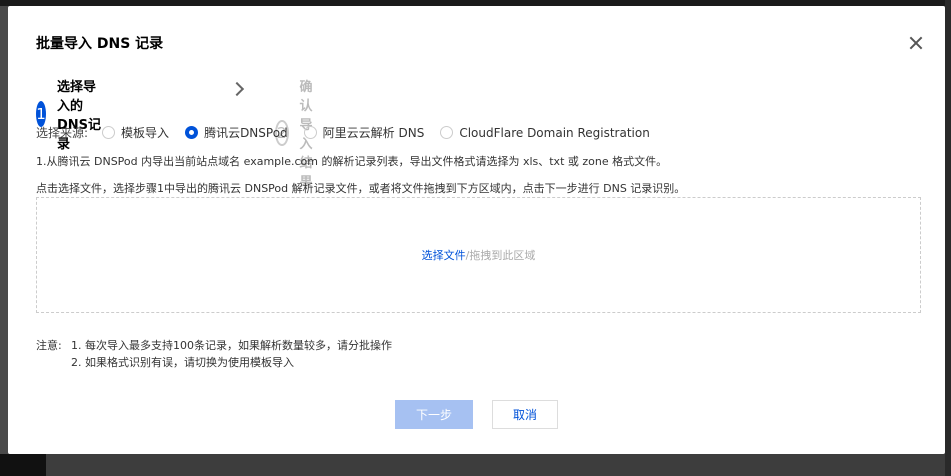  I want to click on radio-template-import: 模板导入, so click(135, 132).